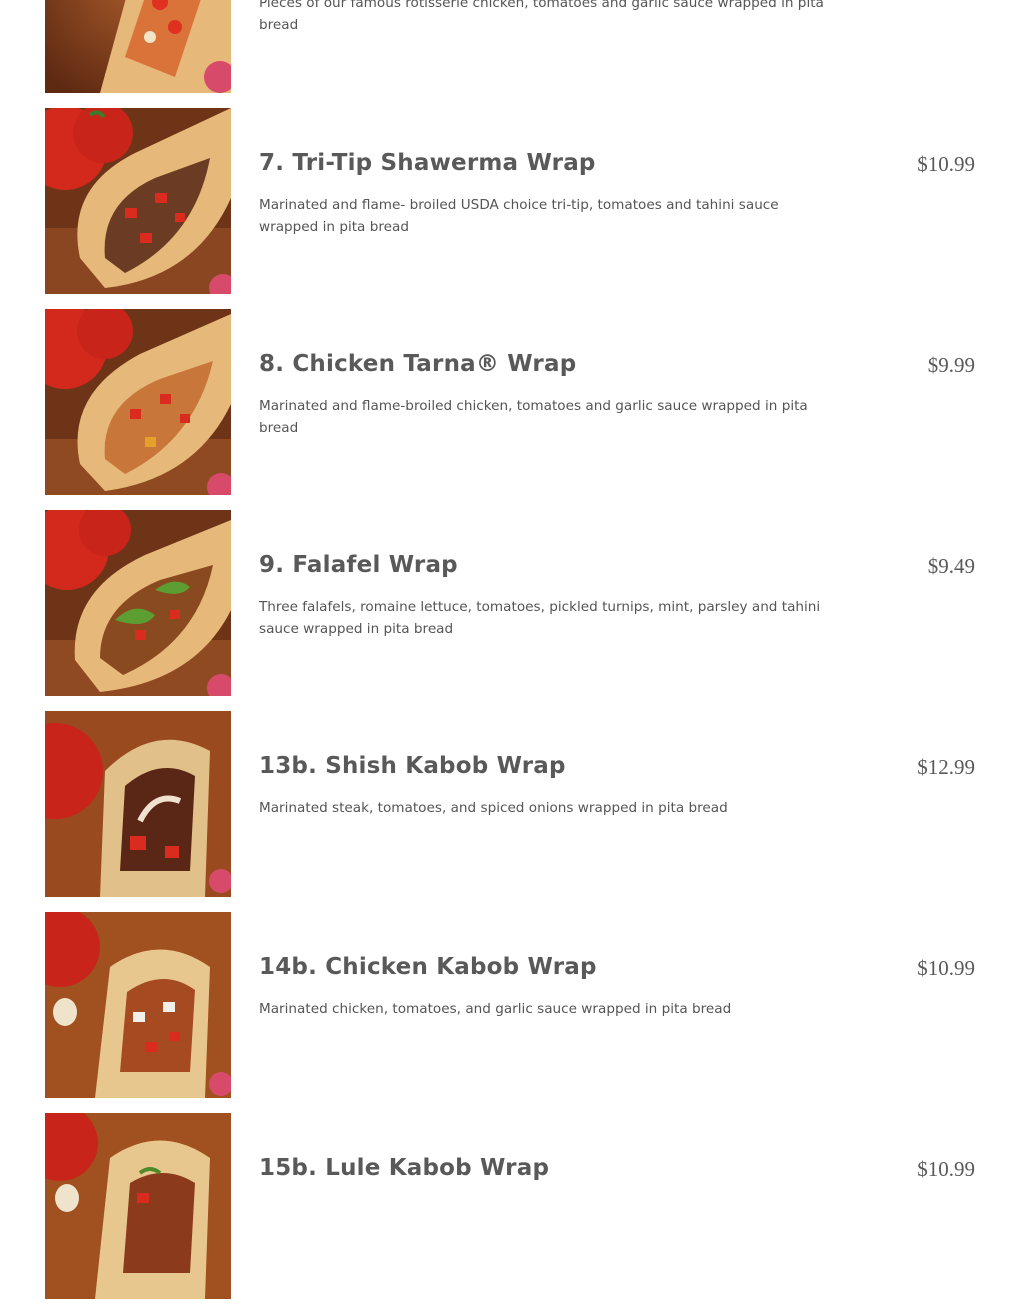 Image resolution: width=1010 pixels, height=1314 pixels. Describe the element at coordinates (412, 766) in the screenshot. I see `item-name: 13b. Shish Kabob Wrap` at that location.